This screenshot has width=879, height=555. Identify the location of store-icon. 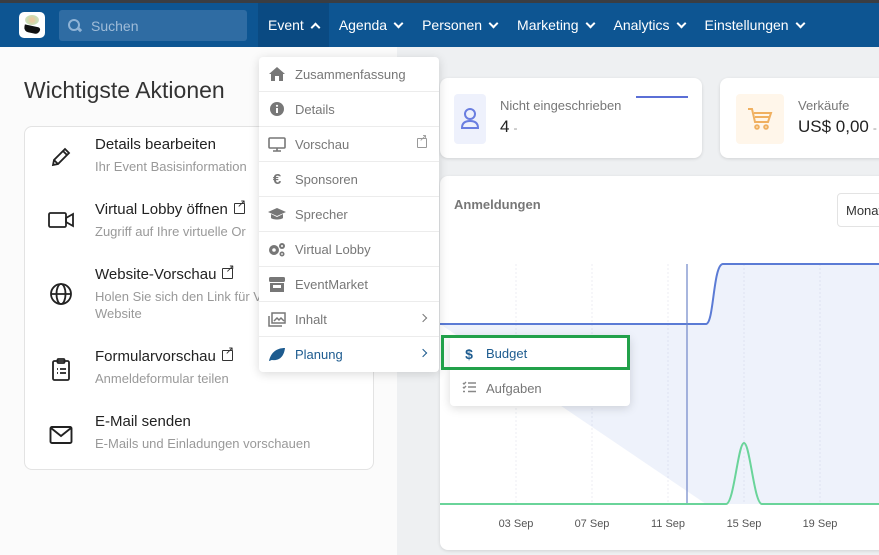
(277, 284).